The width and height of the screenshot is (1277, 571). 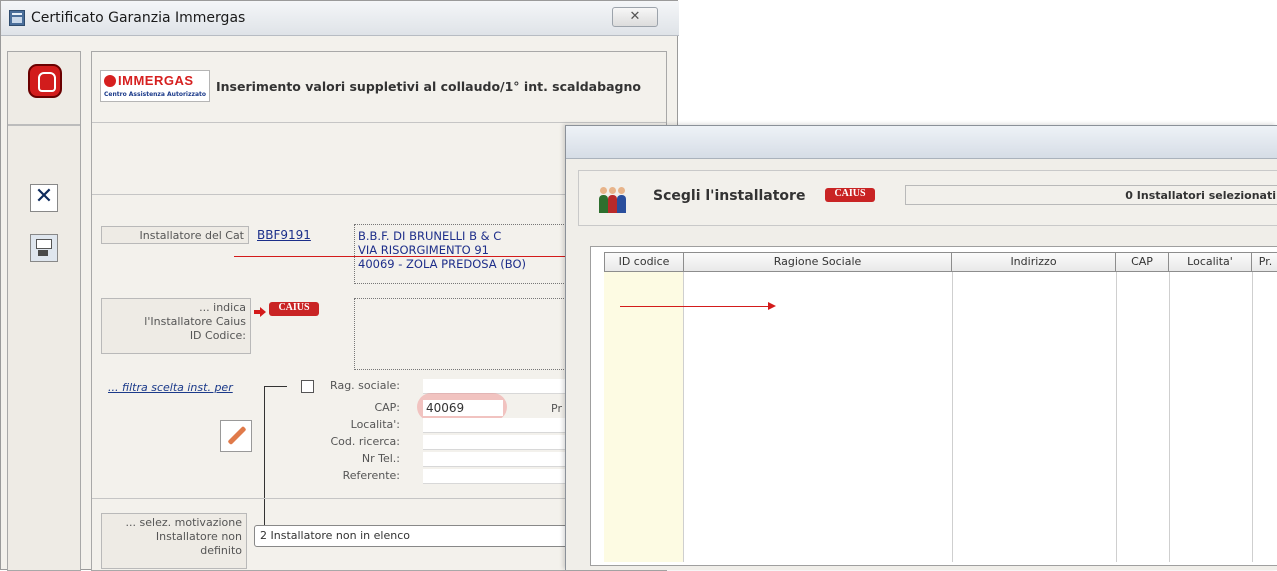 What do you see at coordinates (294, 309) in the screenshot?
I see `caius-logo-button: CAIUS` at bounding box center [294, 309].